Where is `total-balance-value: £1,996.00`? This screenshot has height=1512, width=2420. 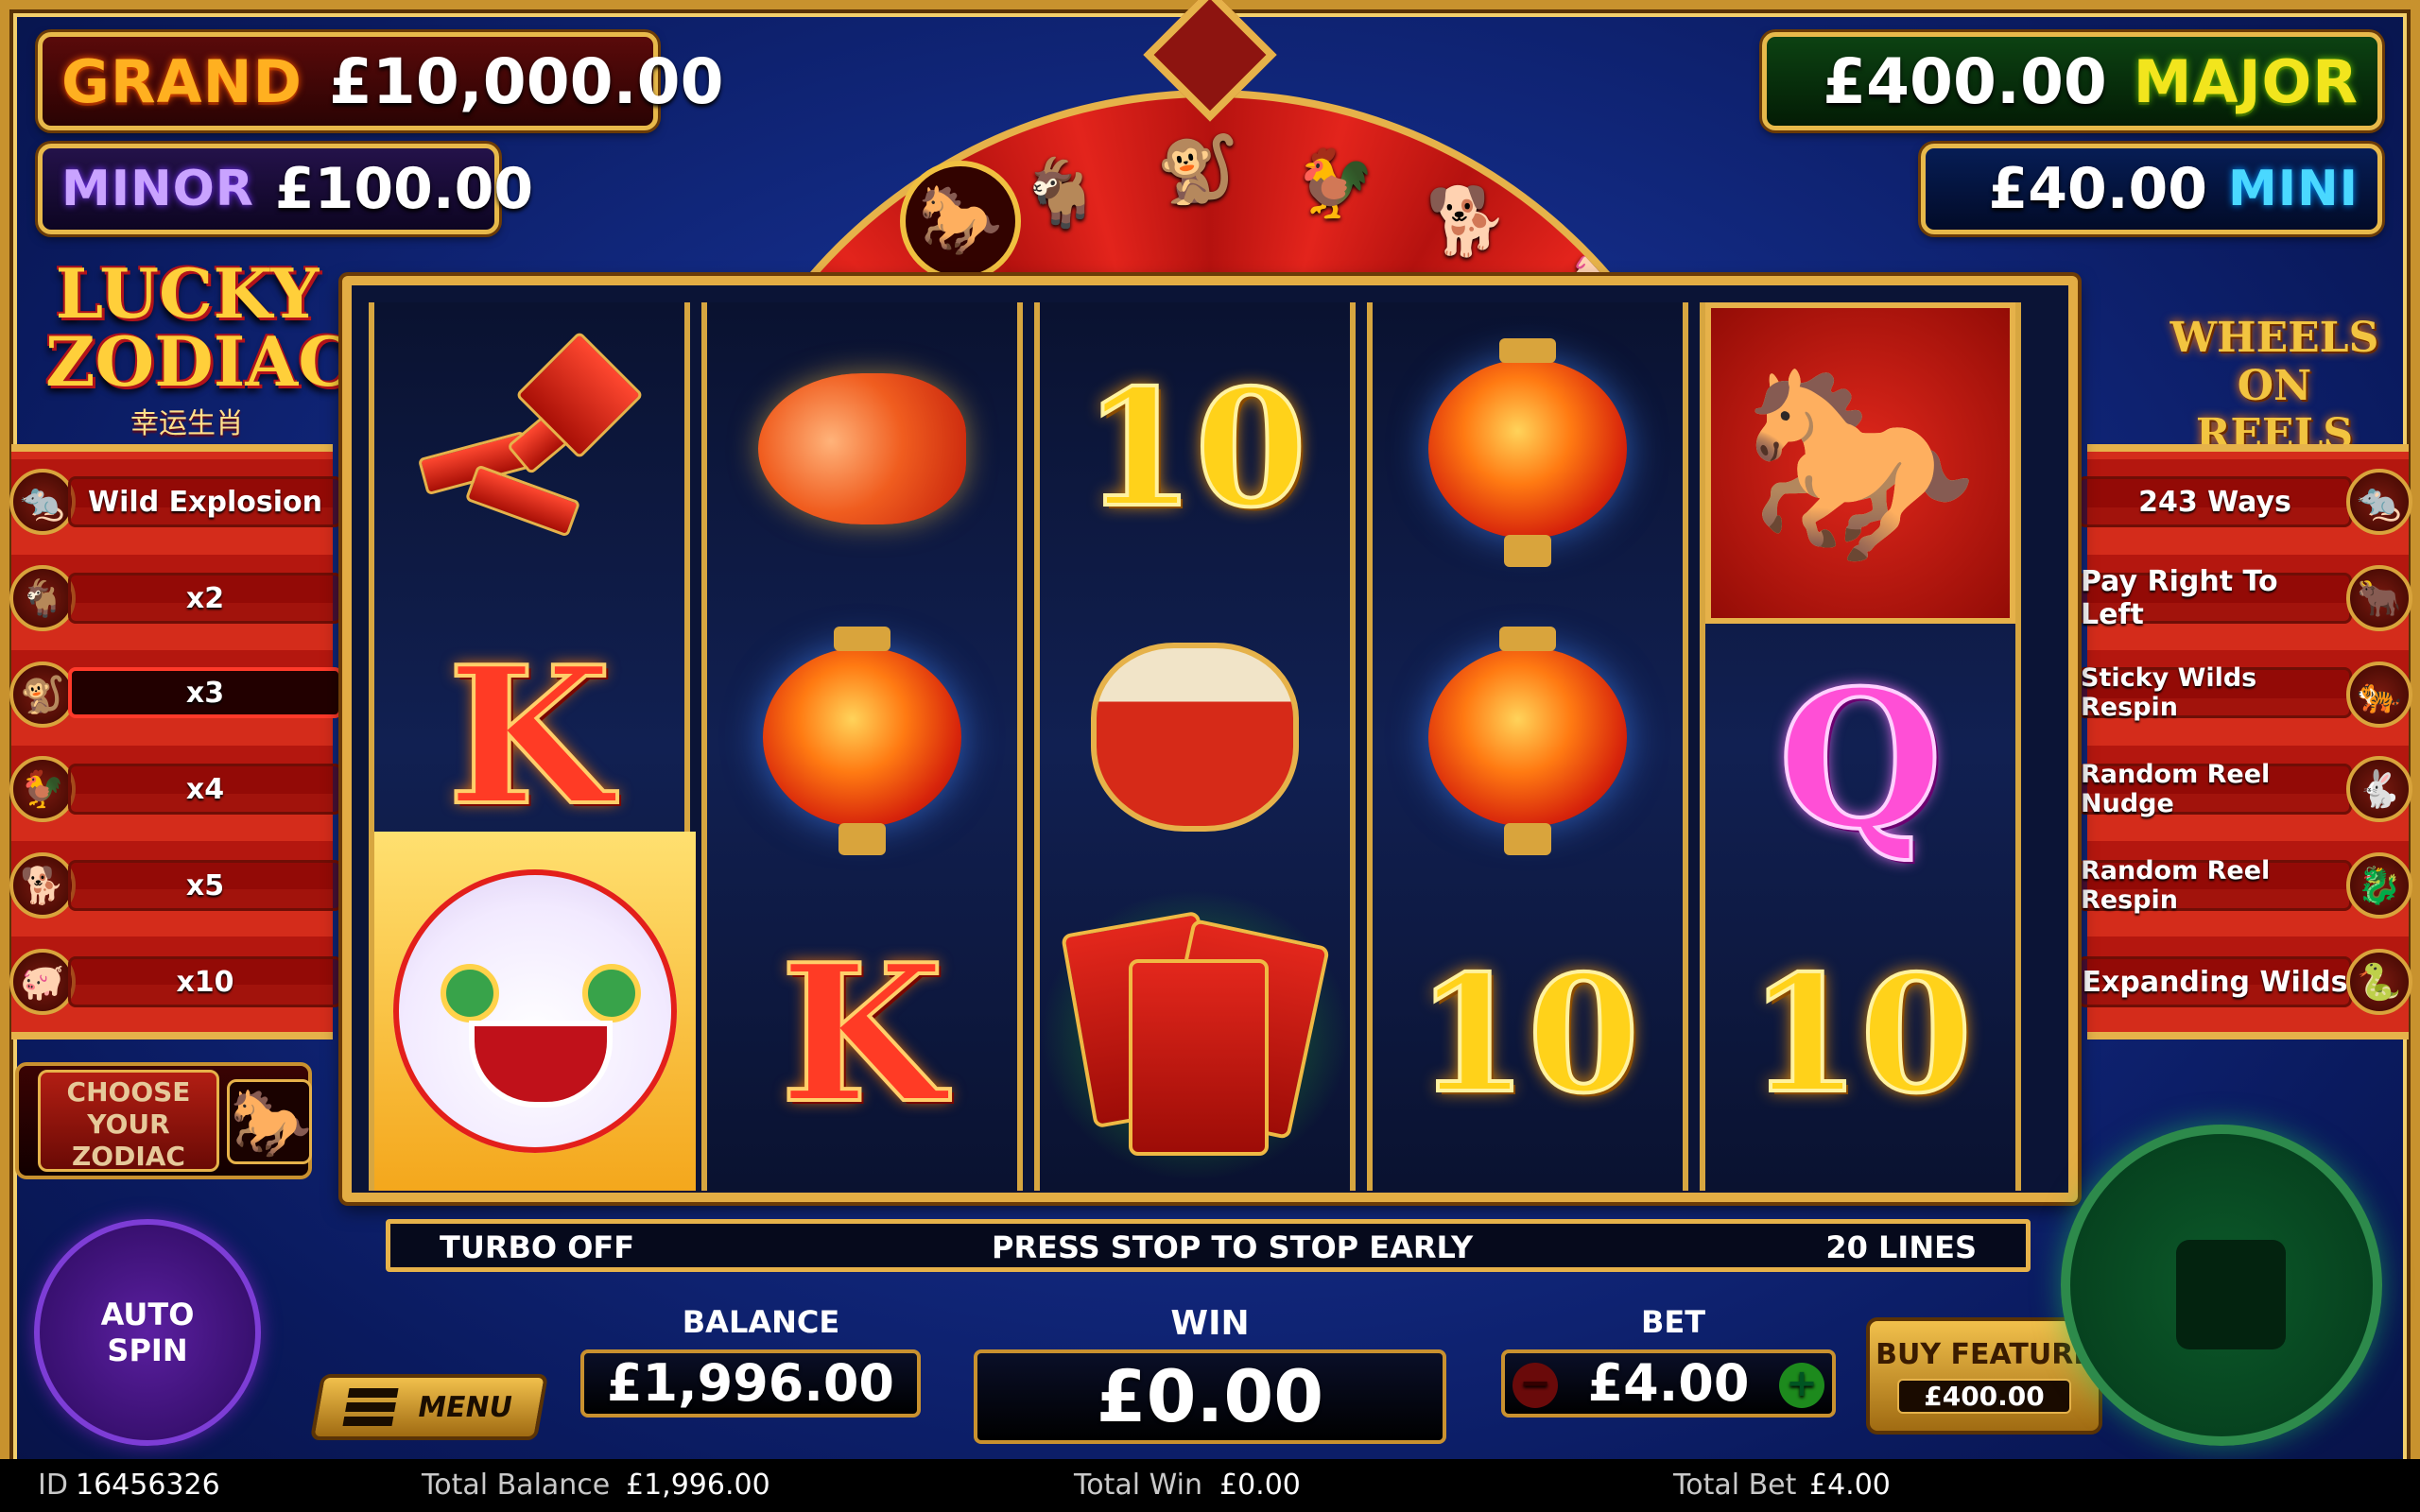
total-balance-value: £1,996.00 is located at coordinates (698, 1485).